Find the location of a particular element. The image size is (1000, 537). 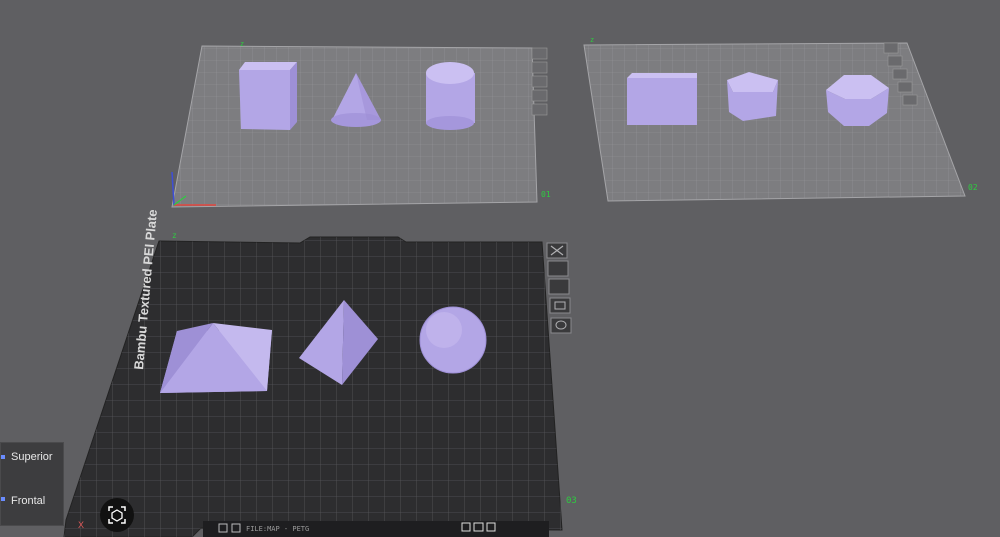

camera-button is located at coordinates (117, 515).